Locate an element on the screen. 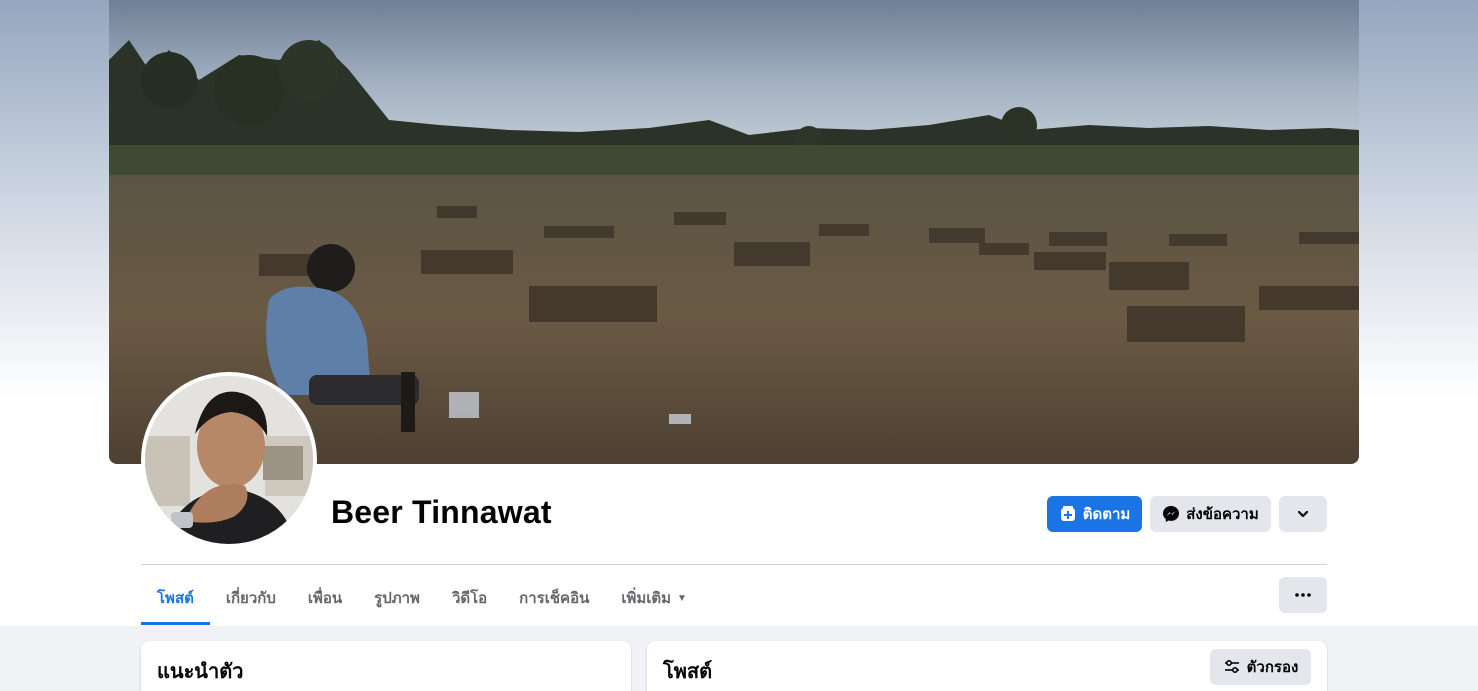  intro-title: แนะนำตัว is located at coordinates (200, 672).